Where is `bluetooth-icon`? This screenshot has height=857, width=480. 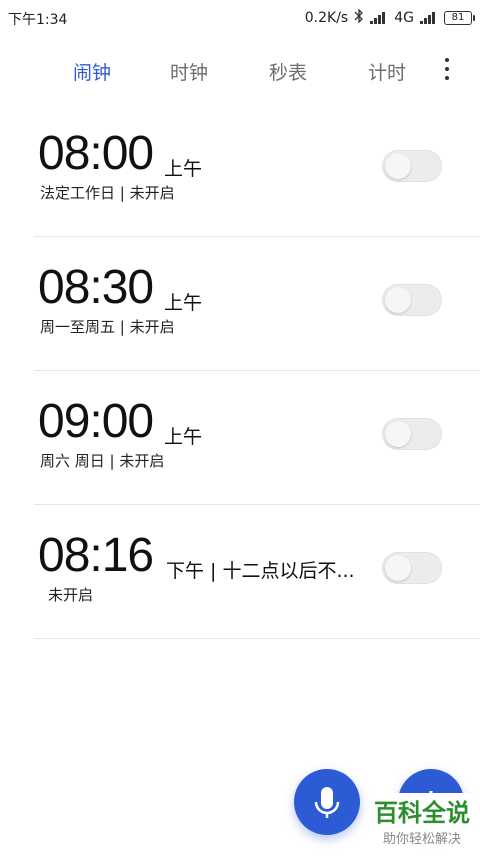 bluetooth-icon is located at coordinates (359, 17).